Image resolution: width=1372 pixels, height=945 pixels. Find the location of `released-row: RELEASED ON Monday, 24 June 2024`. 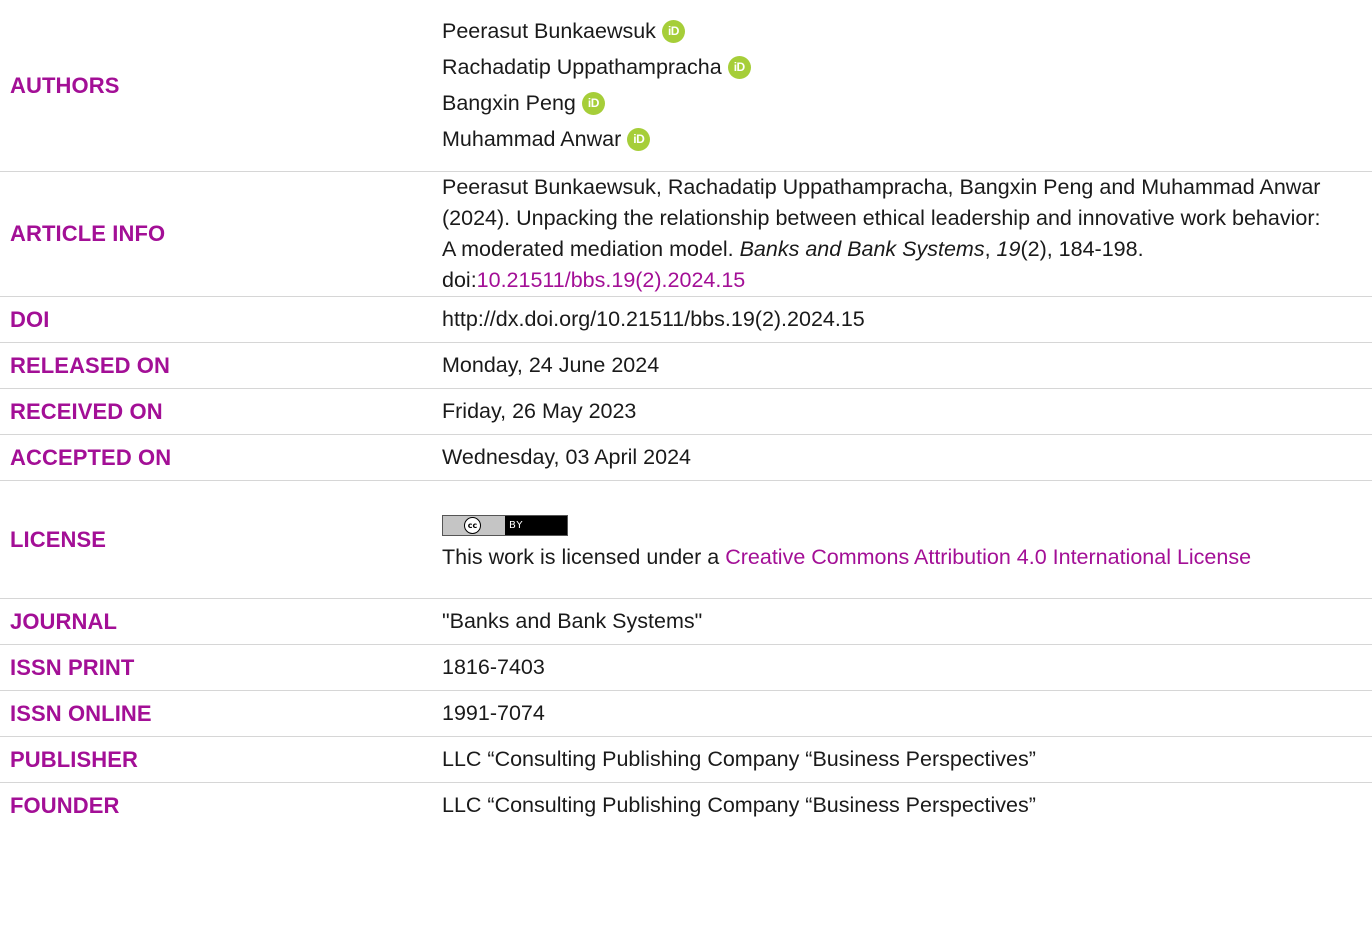

released-row: RELEASED ON Monday, 24 June 2024 is located at coordinates (686, 365).